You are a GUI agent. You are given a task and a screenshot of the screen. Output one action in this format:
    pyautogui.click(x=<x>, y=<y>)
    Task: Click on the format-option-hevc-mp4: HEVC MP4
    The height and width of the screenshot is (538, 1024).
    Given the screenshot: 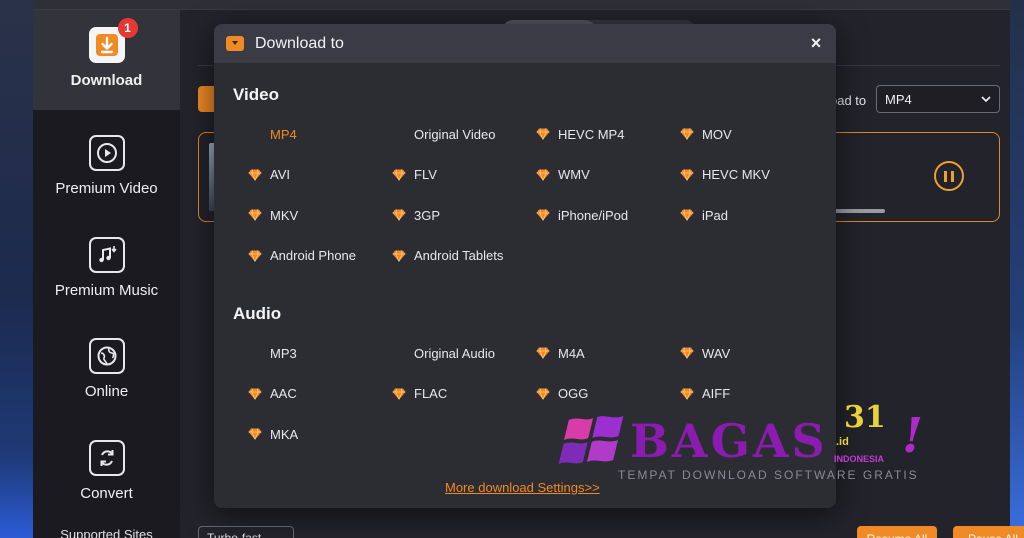 What is the action you would take?
    pyautogui.click(x=580, y=134)
    